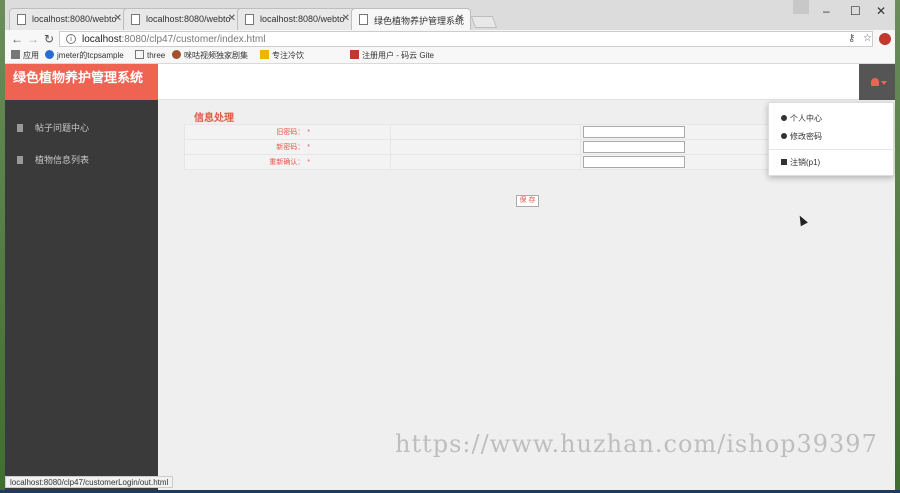 The width and height of the screenshot is (900, 493). I want to click on save-button: 保 存, so click(527, 201).